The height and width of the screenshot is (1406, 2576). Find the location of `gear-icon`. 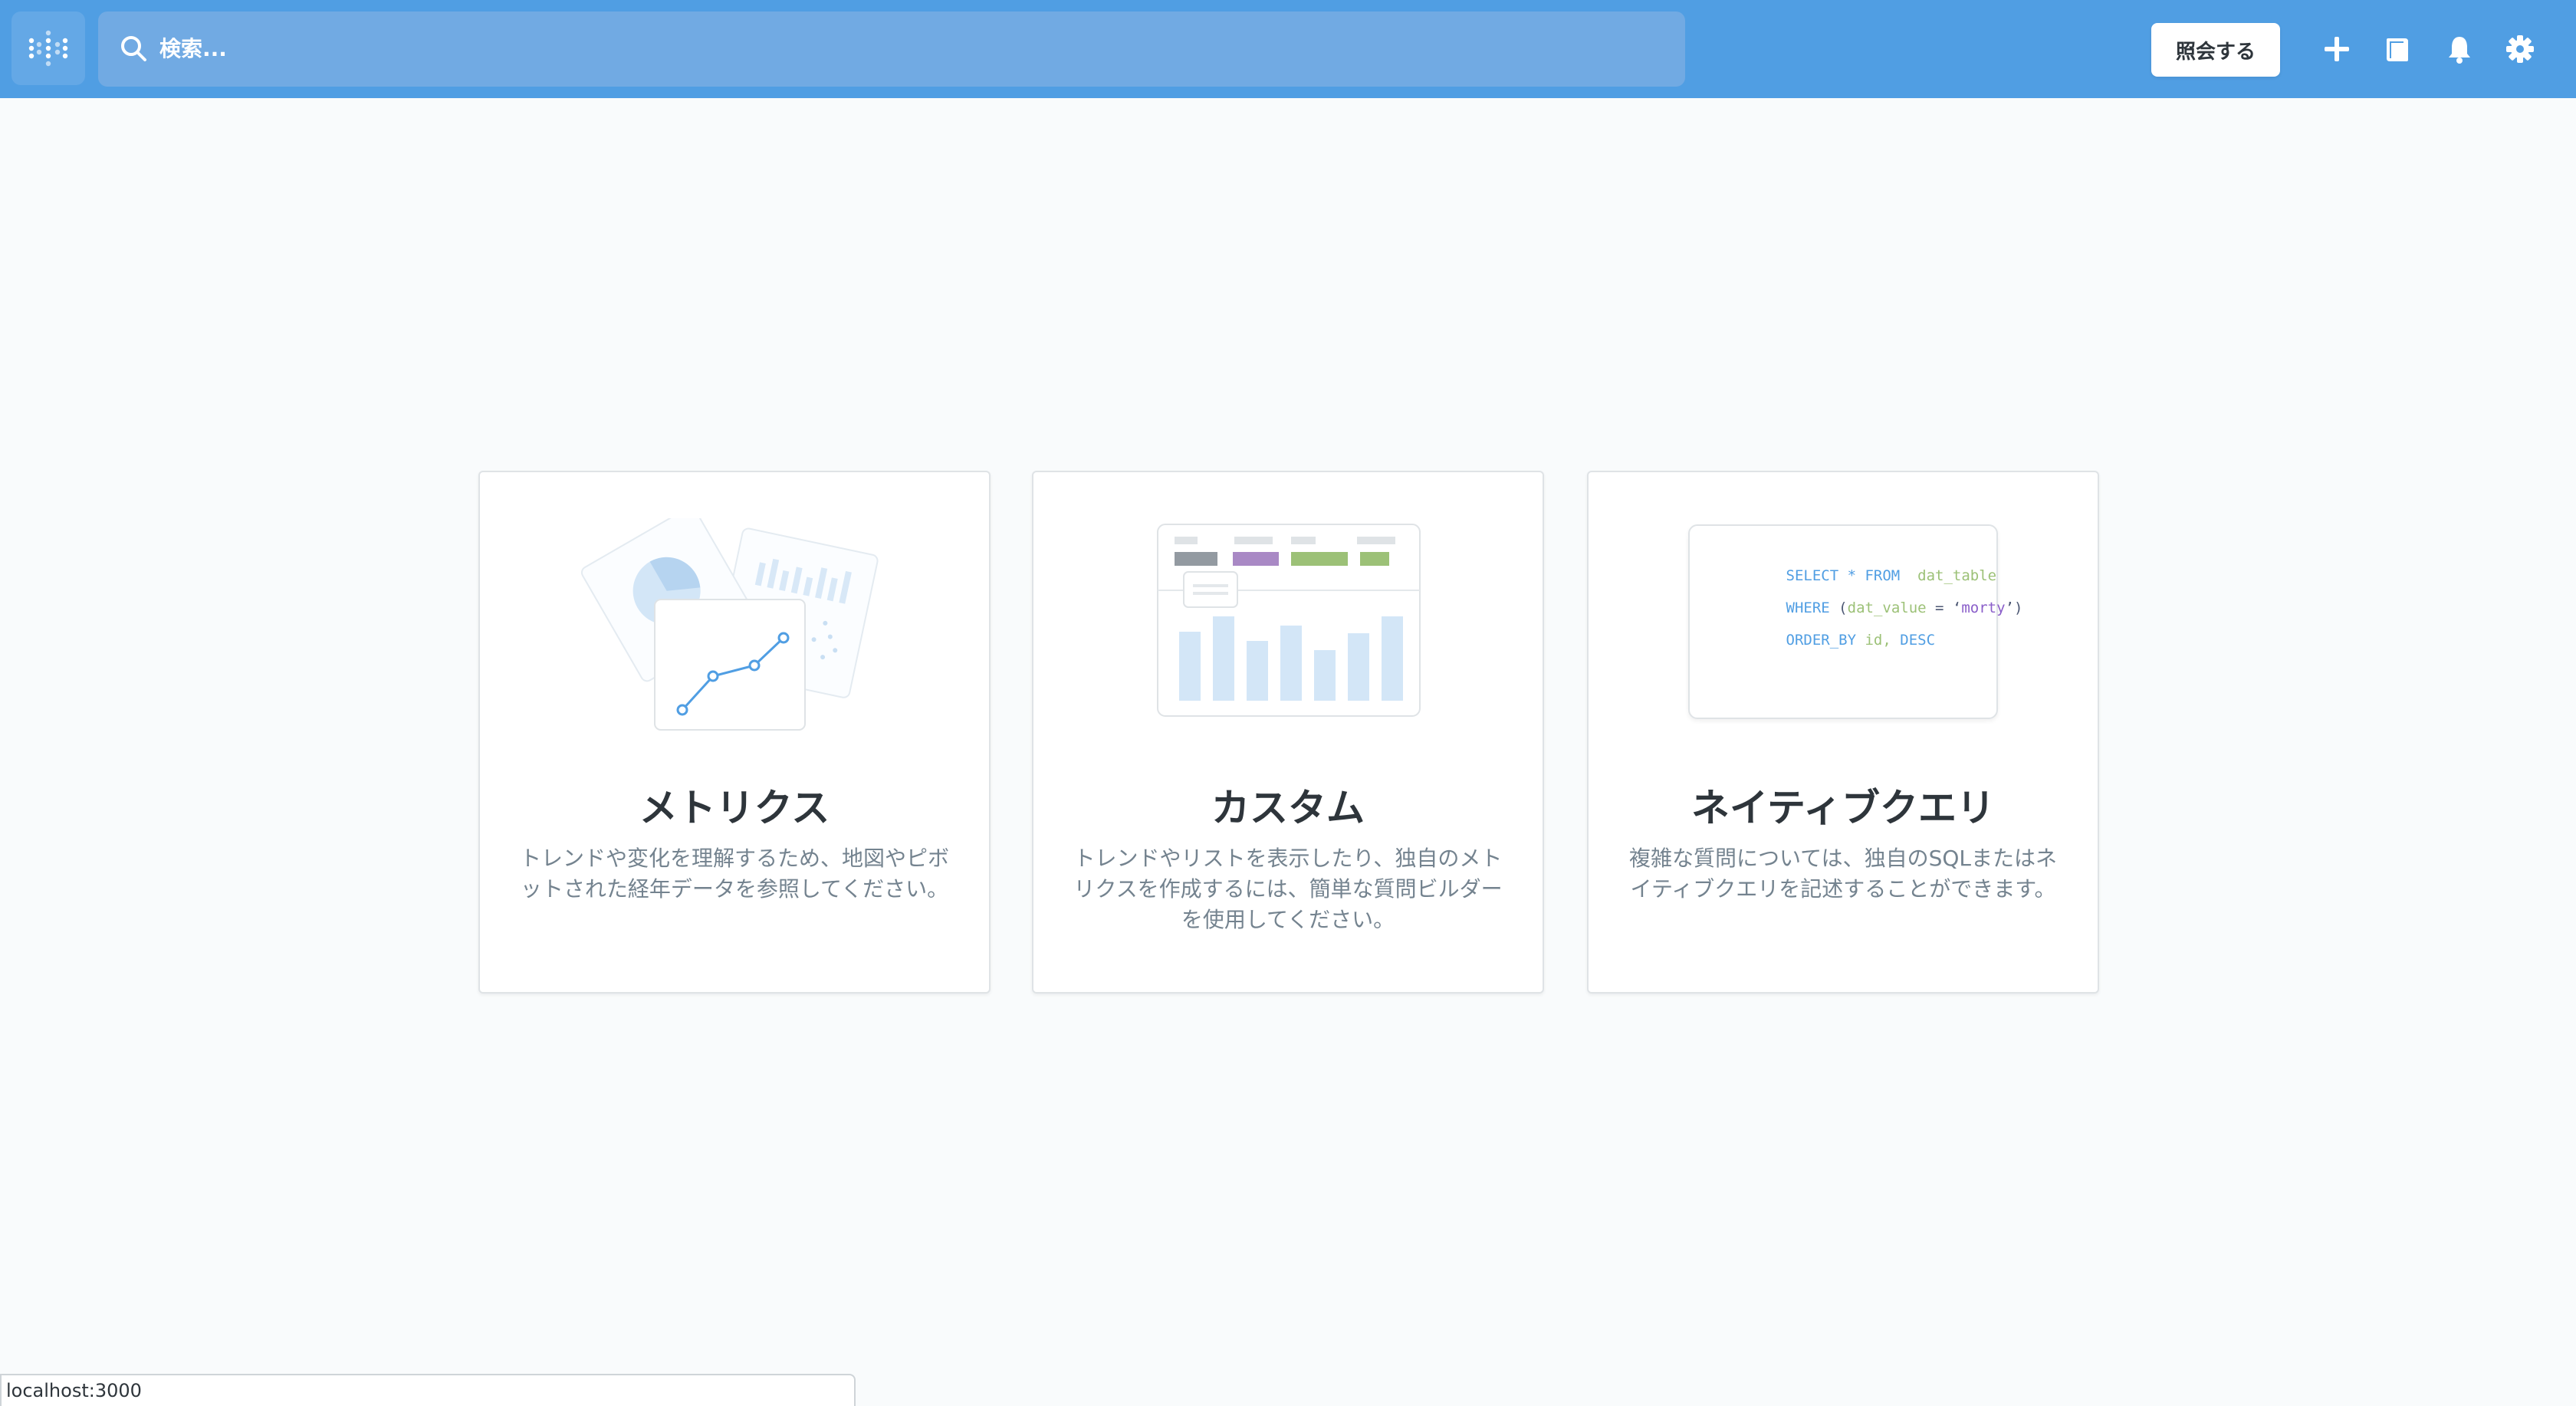

gear-icon is located at coordinates (2520, 49).